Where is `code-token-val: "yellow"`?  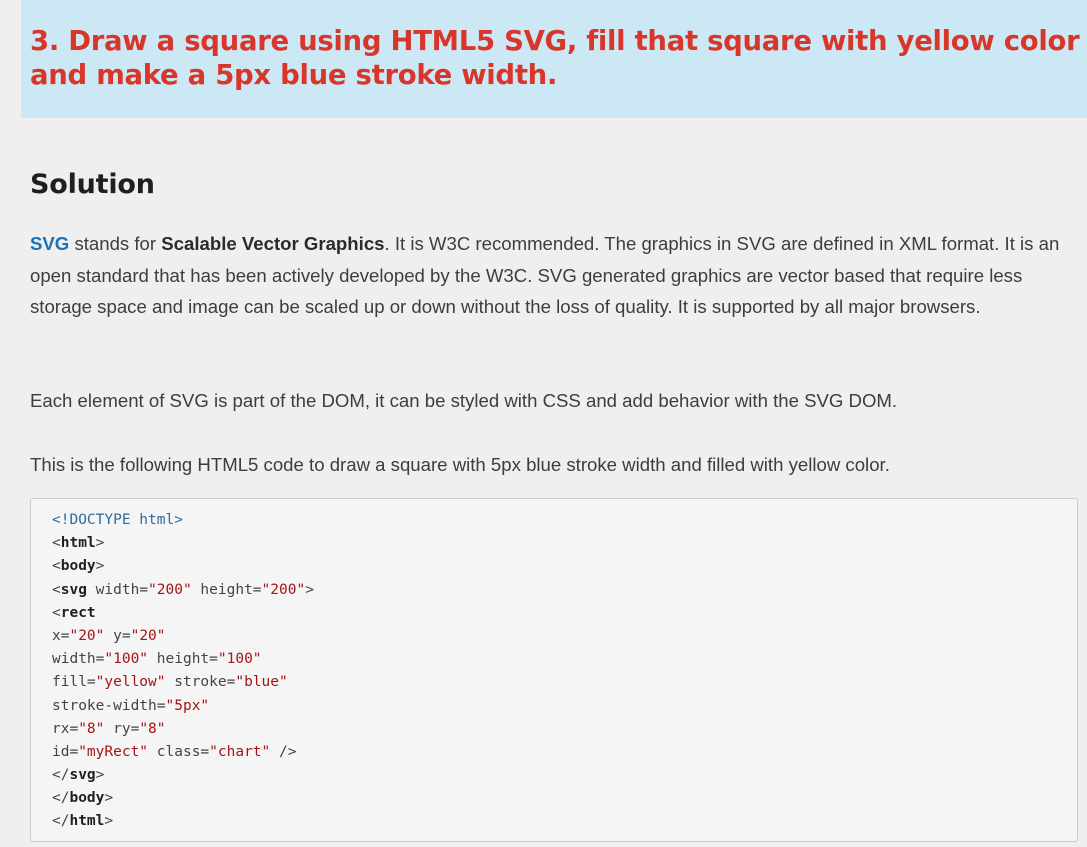 code-token-val: "yellow" is located at coordinates (130, 682).